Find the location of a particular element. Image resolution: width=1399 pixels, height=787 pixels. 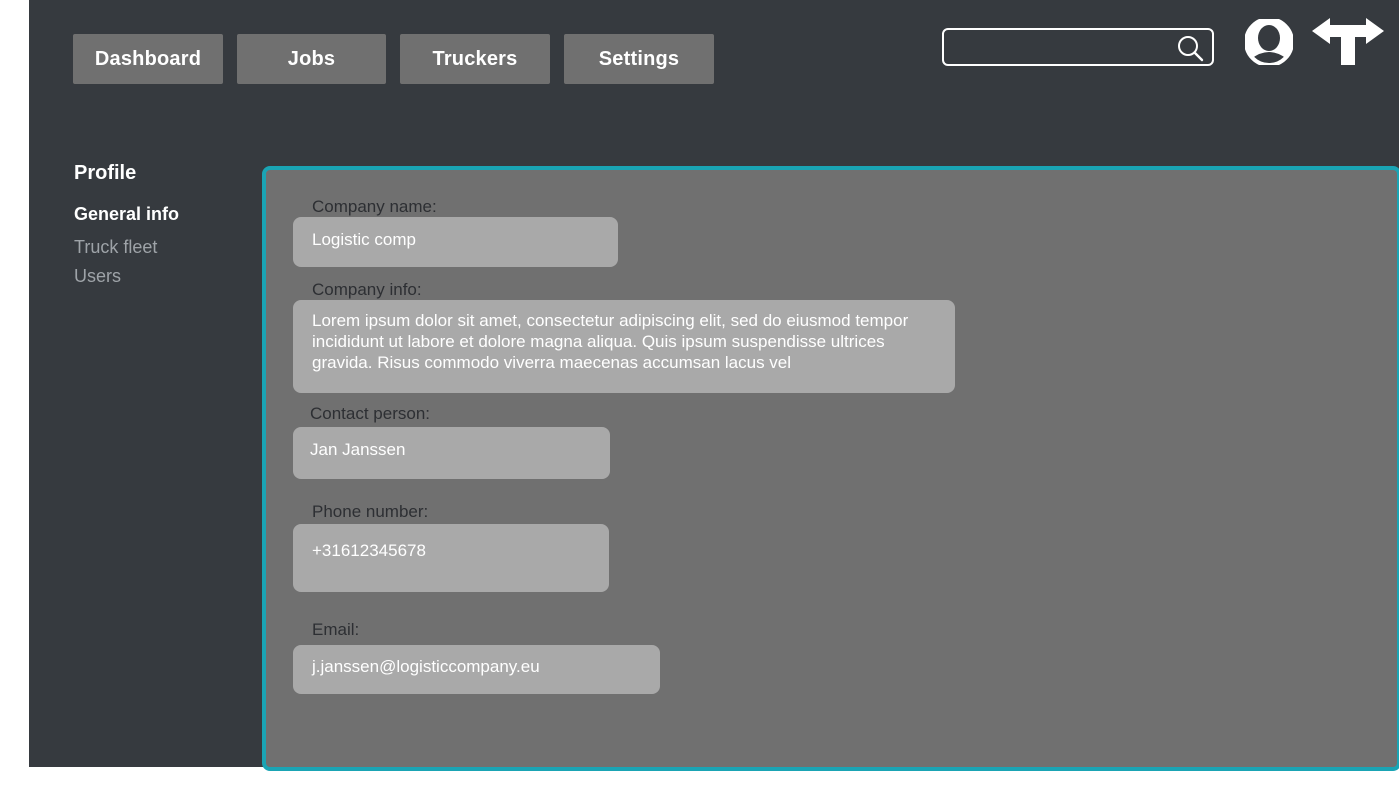

phone-number-label: Phone number: is located at coordinates (370, 511).